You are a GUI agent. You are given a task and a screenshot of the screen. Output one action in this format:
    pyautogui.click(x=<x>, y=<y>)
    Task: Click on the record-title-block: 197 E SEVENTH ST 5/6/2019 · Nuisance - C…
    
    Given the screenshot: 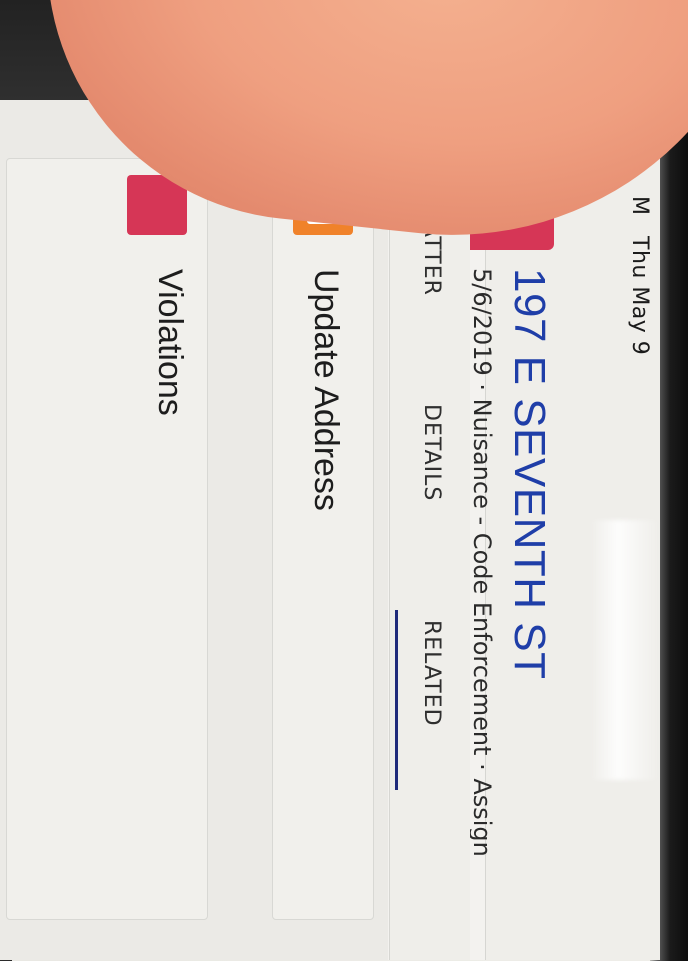 What is the action you would take?
    pyautogui.click(x=511, y=614)
    